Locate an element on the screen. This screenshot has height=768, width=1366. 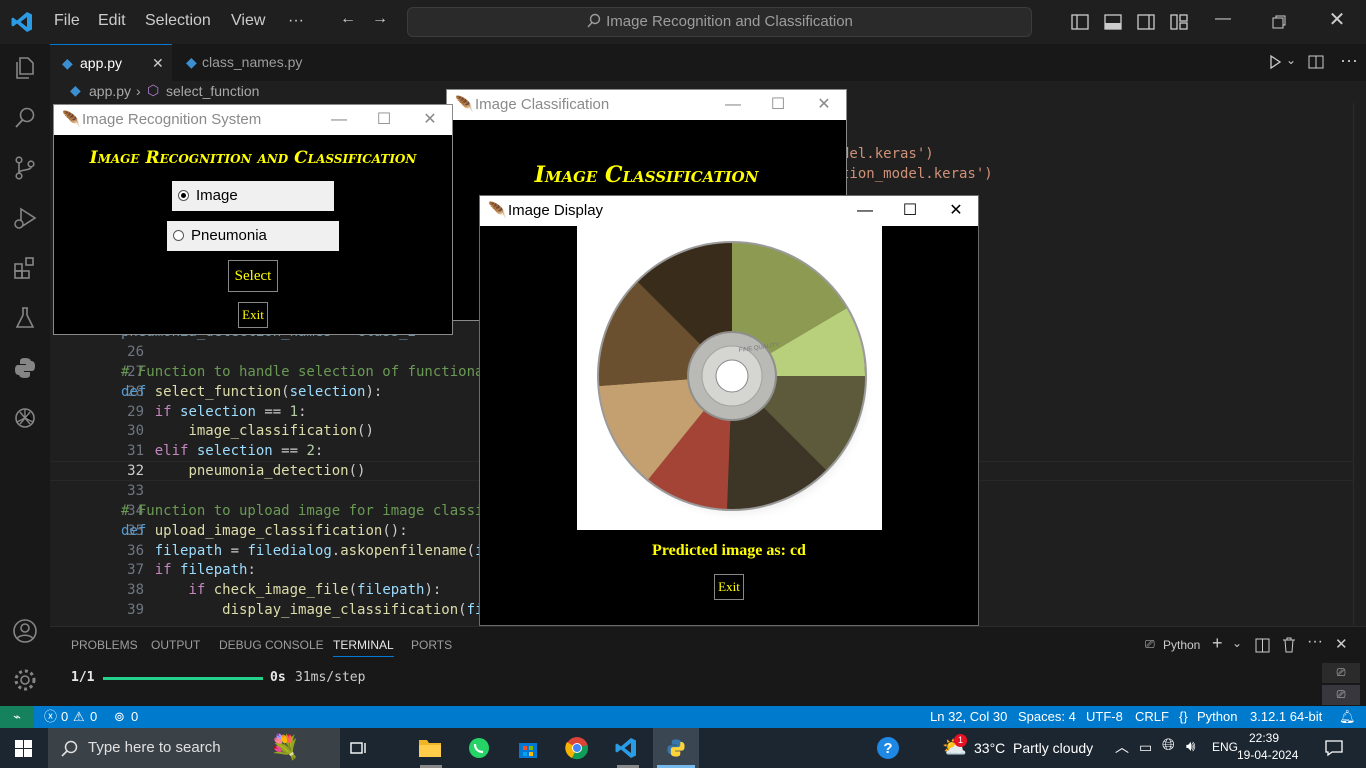
vscode-logo-icon is located at coordinates (22, 22).